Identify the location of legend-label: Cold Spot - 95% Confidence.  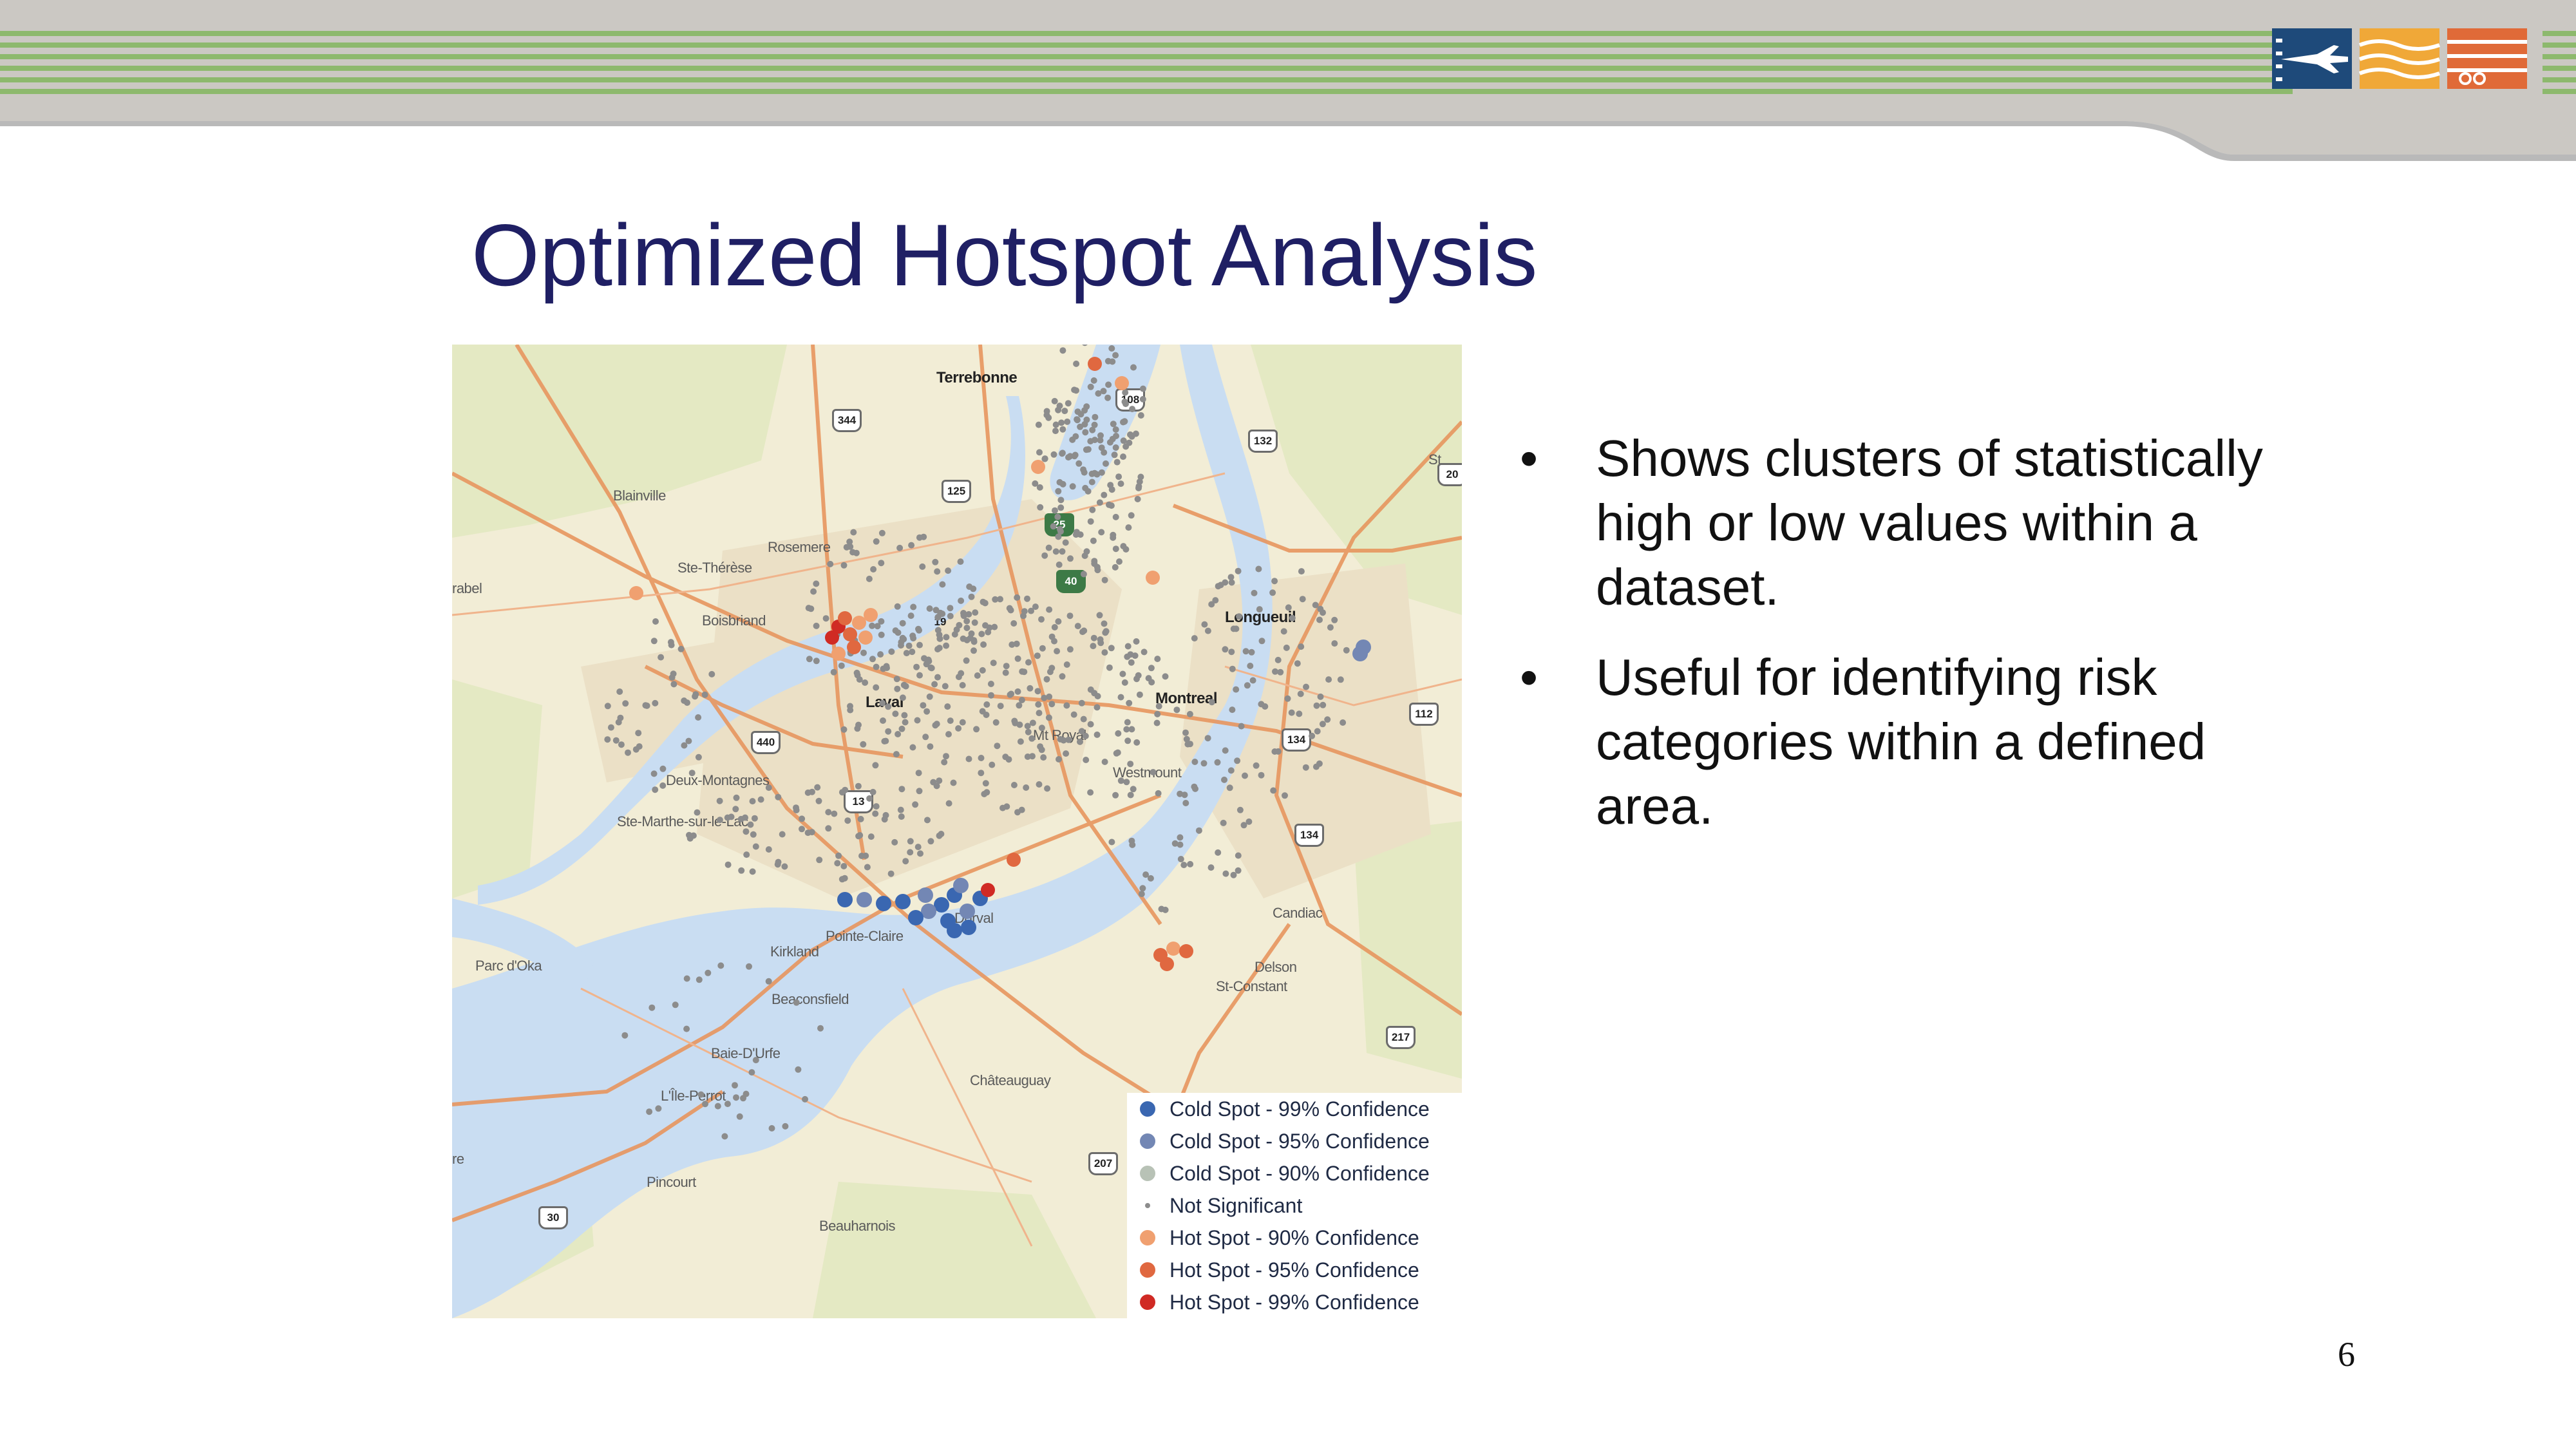
(1300, 1141).